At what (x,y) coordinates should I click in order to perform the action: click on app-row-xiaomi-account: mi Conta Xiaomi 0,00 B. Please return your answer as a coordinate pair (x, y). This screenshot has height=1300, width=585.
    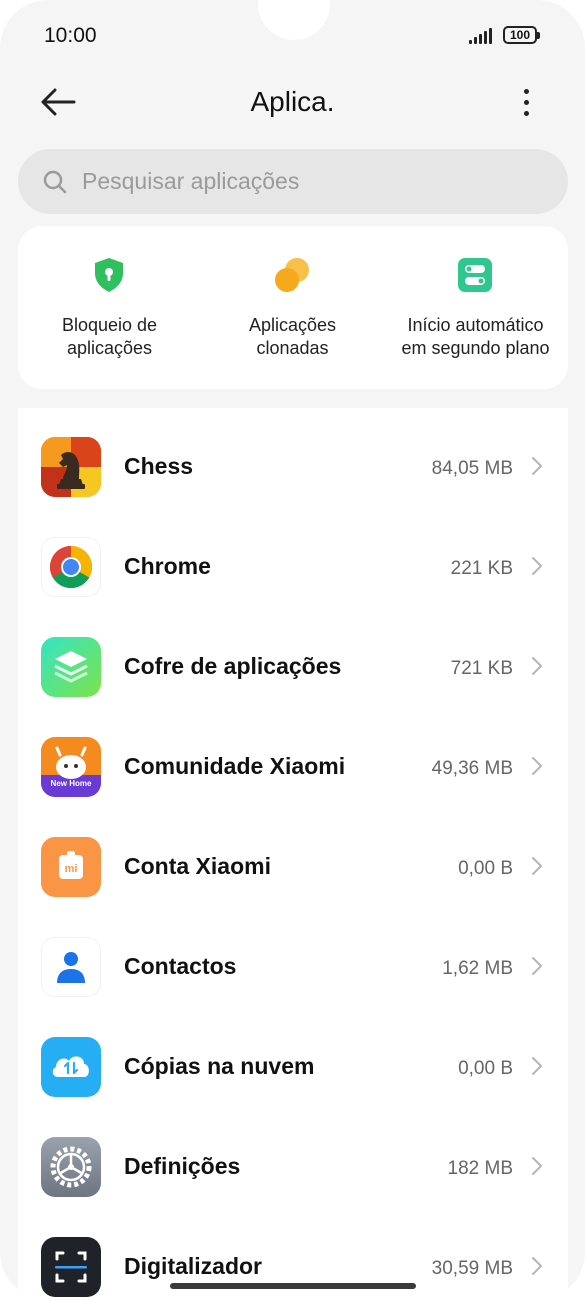
    Looking at the image, I should click on (293, 858).